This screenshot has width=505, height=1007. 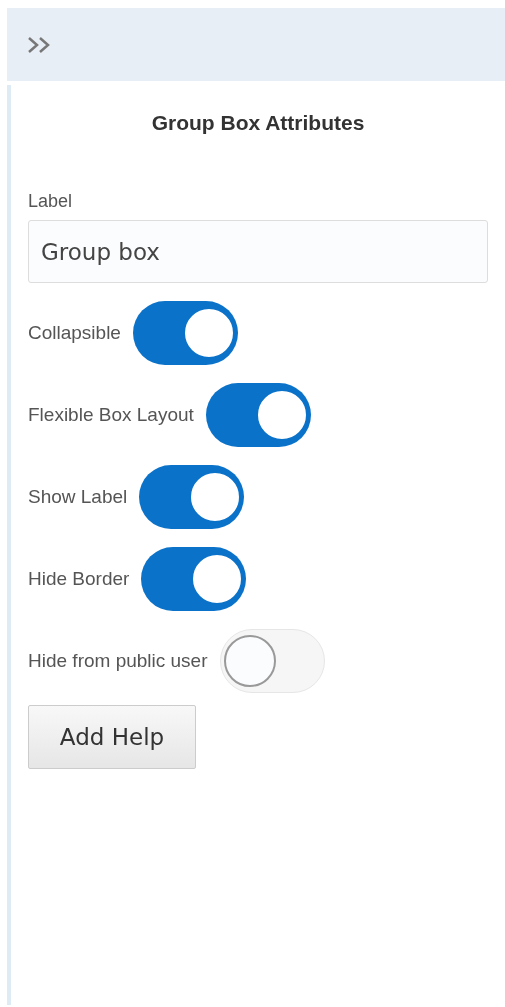 I want to click on toggle-label: Collapsible, so click(x=74, y=333).